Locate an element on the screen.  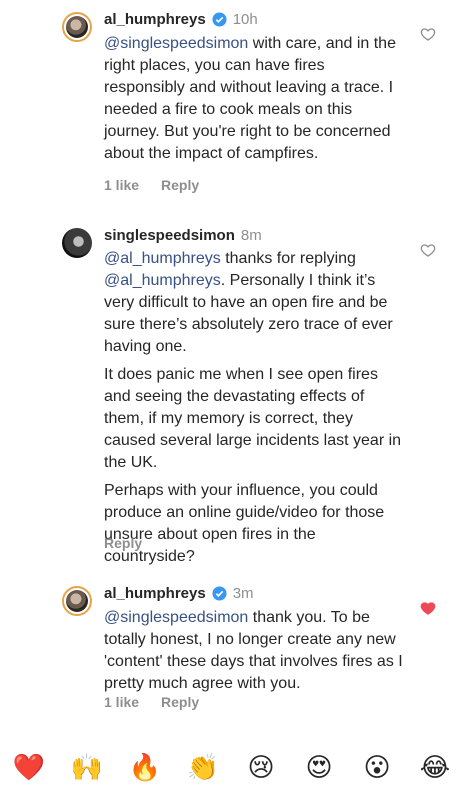
heart-filled-icon is located at coordinates (428, 608).